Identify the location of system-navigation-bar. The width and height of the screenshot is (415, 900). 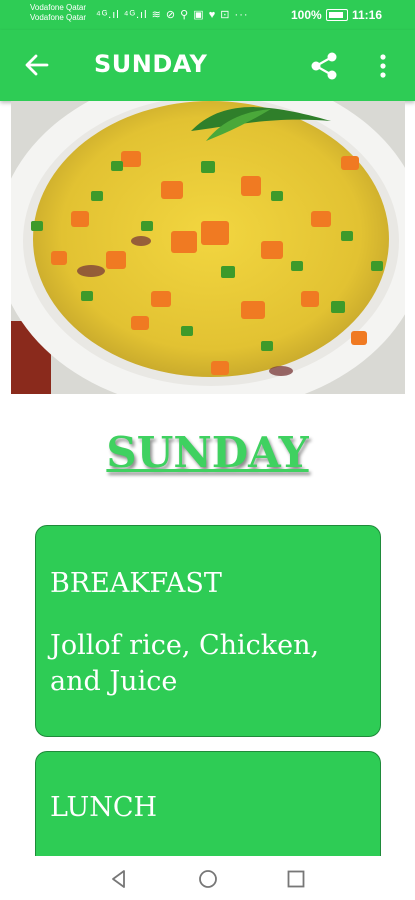
(207, 878).